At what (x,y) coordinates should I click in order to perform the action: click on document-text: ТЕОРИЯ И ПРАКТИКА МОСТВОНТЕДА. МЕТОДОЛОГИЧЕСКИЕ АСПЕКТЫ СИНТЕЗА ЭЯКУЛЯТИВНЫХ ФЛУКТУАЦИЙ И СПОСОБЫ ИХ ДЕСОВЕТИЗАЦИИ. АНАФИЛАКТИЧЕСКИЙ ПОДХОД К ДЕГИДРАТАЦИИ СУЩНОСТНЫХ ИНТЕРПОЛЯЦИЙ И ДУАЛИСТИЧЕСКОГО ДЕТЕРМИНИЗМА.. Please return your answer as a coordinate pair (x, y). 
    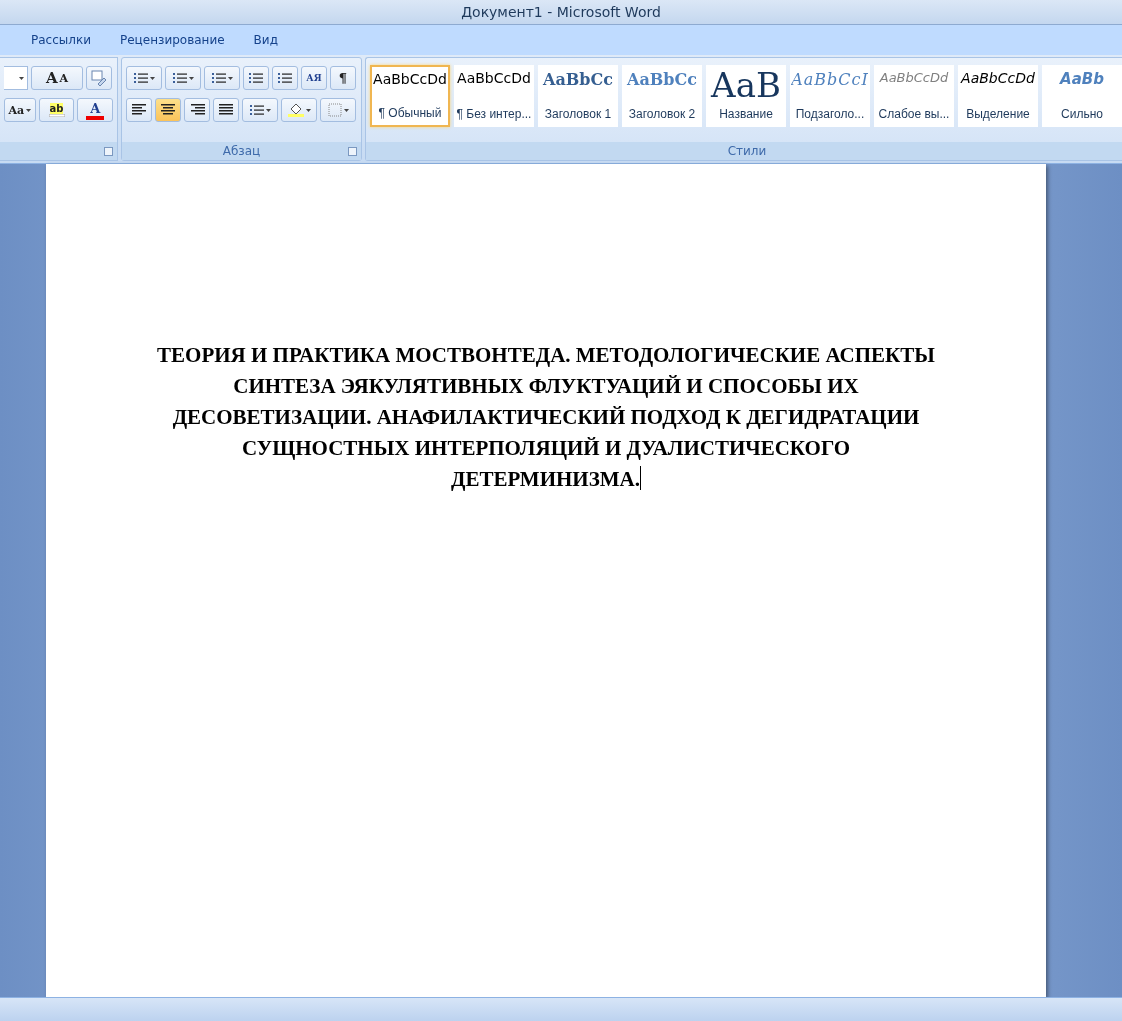
    Looking at the image, I should click on (546, 417).